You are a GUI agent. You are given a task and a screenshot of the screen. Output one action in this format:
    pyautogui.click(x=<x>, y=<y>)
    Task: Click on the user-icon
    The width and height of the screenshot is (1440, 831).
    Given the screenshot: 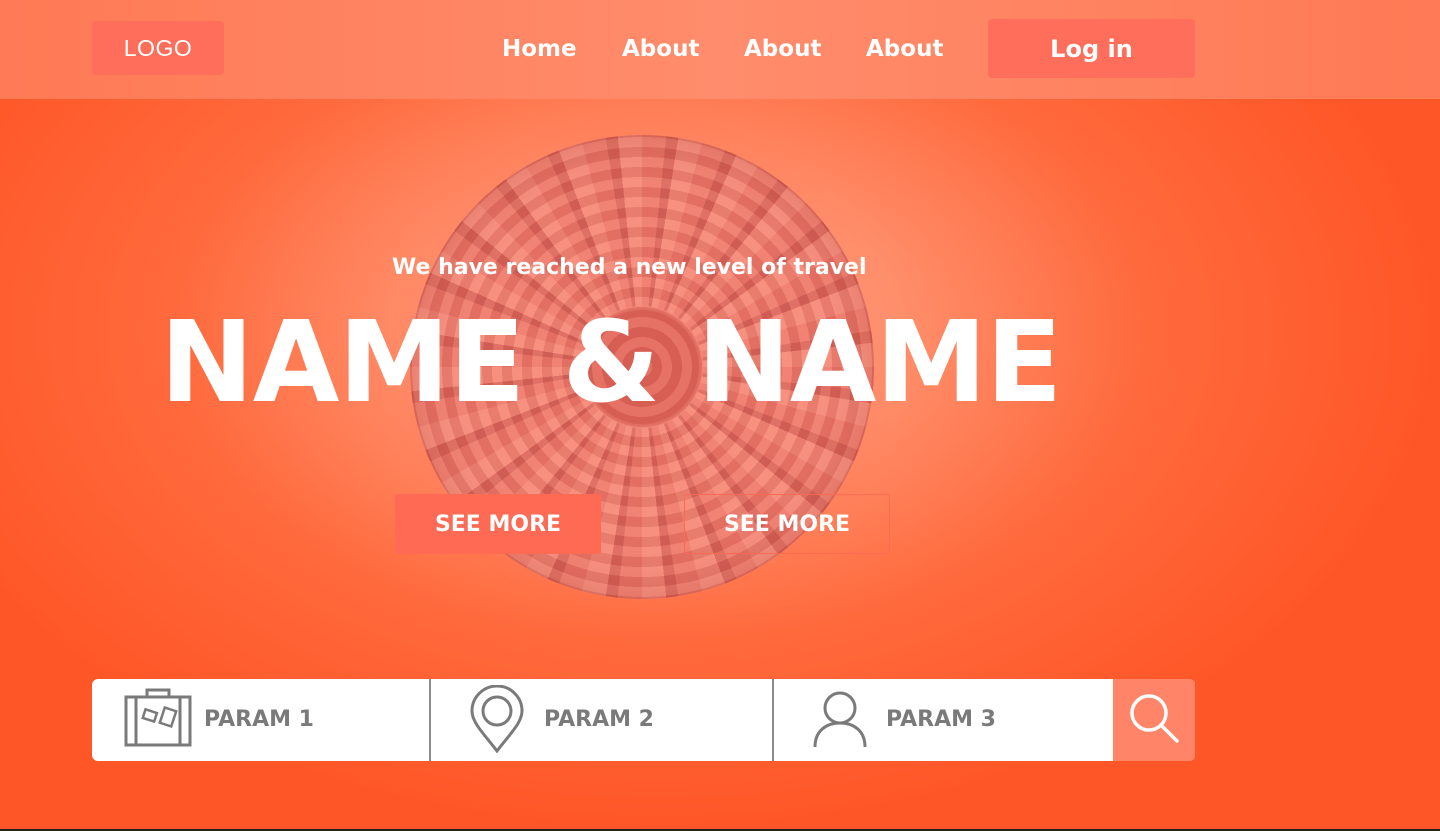 What is the action you would take?
    pyautogui.click(x=840, y=722)
    